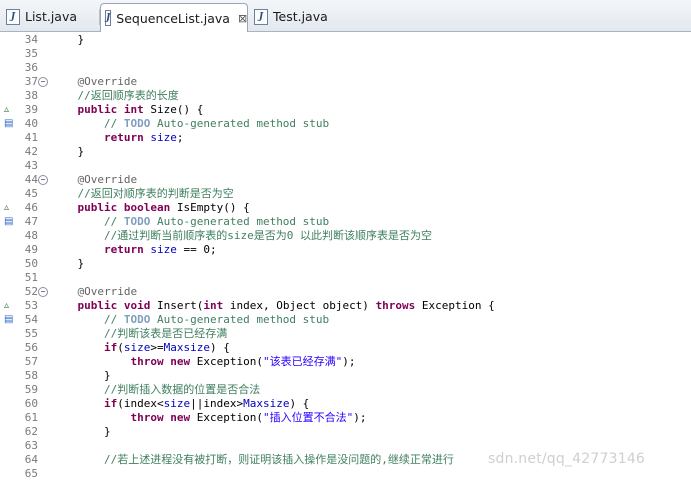 This screenshot has width=691, height=481. Describe the element at coordinates (31, 137) in the screenshot. I see `line-number: 41` at that location.